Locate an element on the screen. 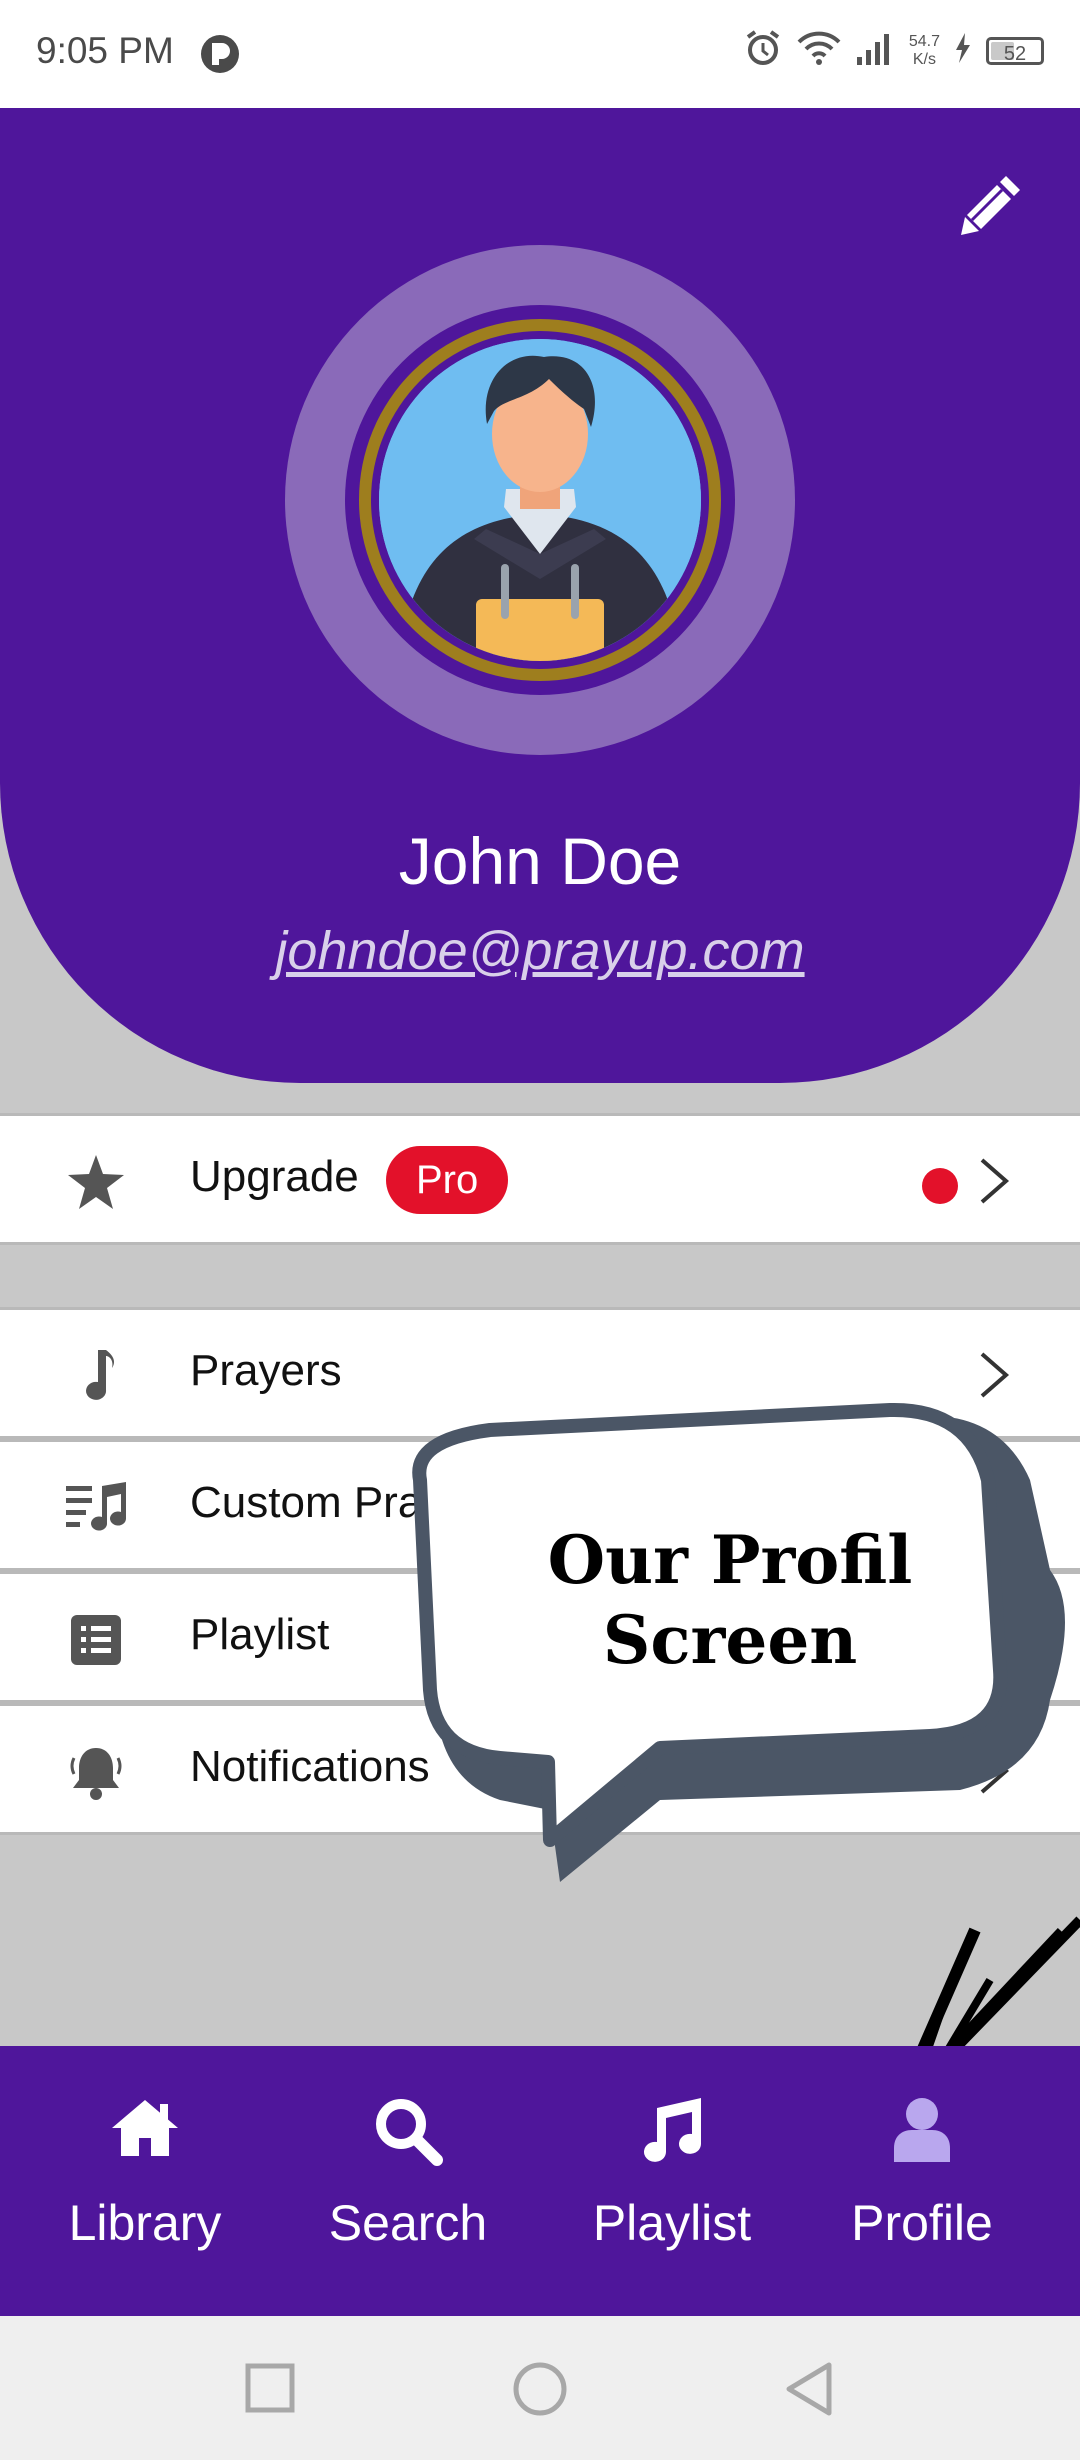  home-icon is located at coordinates (145, 2127).